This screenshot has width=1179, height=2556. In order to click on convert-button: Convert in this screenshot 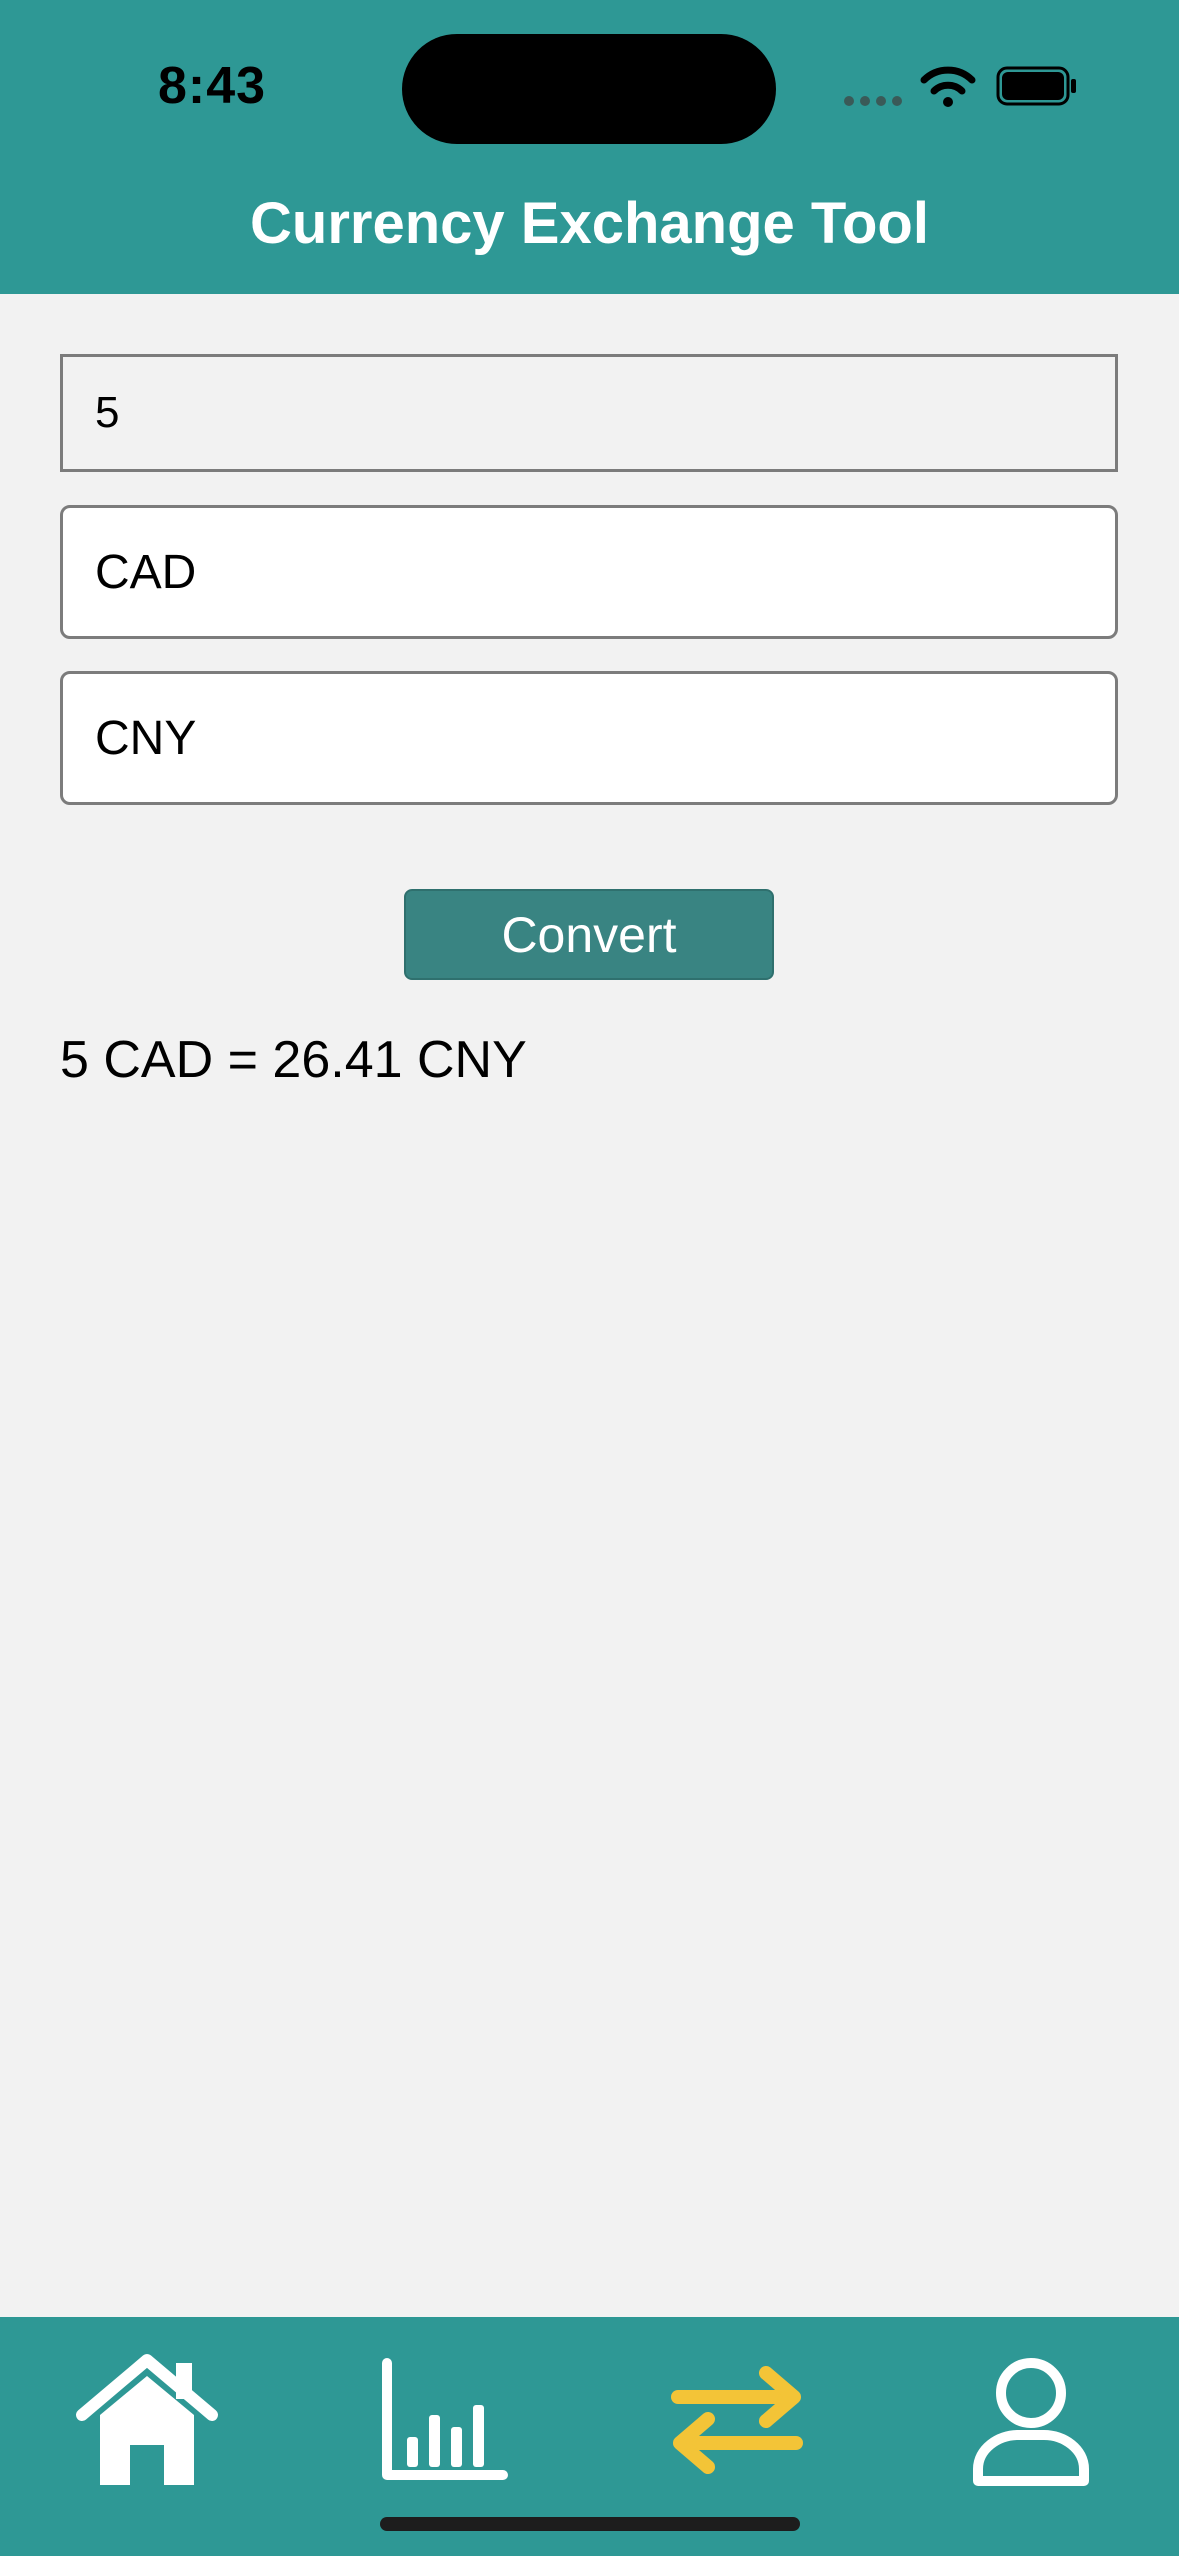, I will do `click(589, 934)`.